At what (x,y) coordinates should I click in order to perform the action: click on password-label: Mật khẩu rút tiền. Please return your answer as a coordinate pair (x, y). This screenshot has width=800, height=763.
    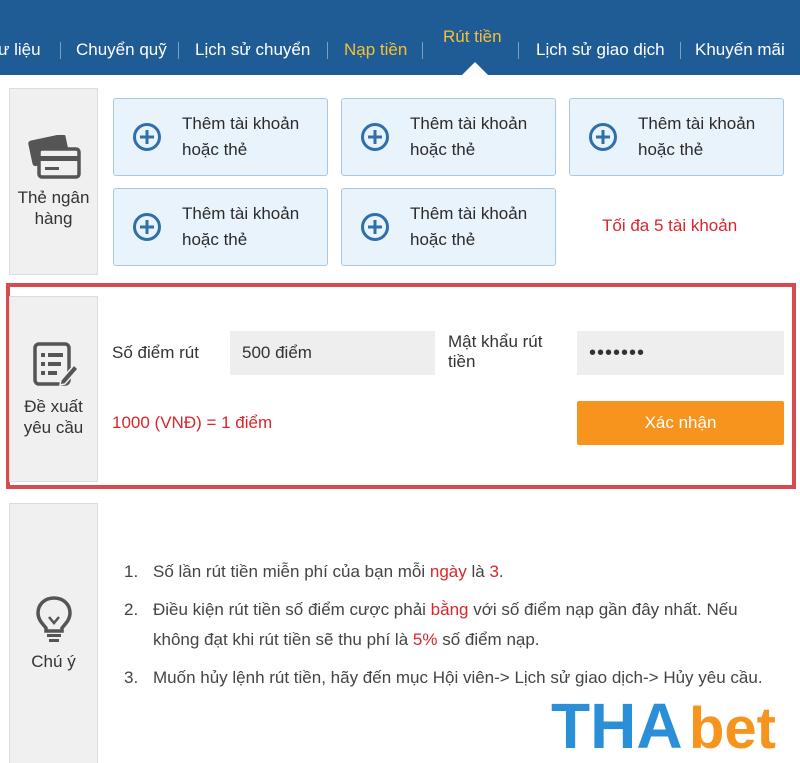
    Looking at the image, I should click on (495, 351).